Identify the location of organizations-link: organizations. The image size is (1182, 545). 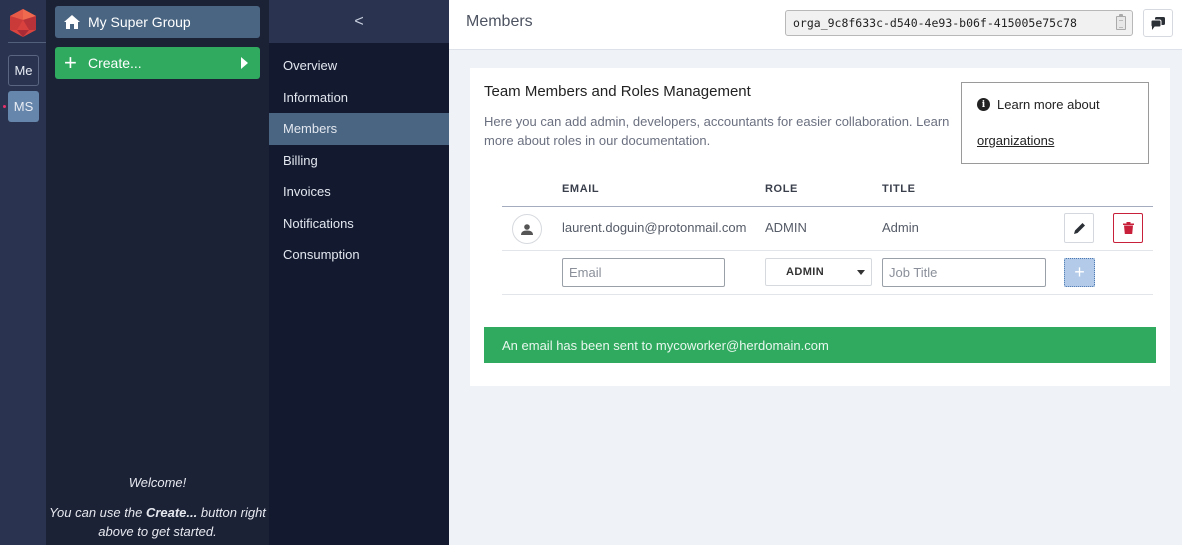
(1015, 140).